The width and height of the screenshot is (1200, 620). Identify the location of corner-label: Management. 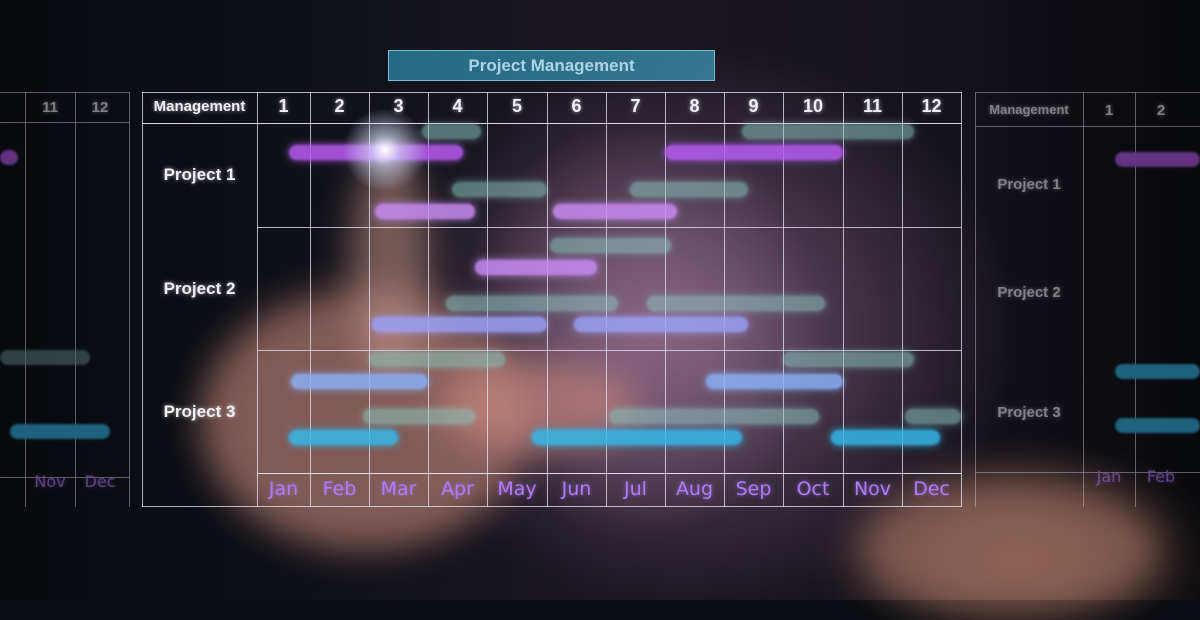
(199, 106).